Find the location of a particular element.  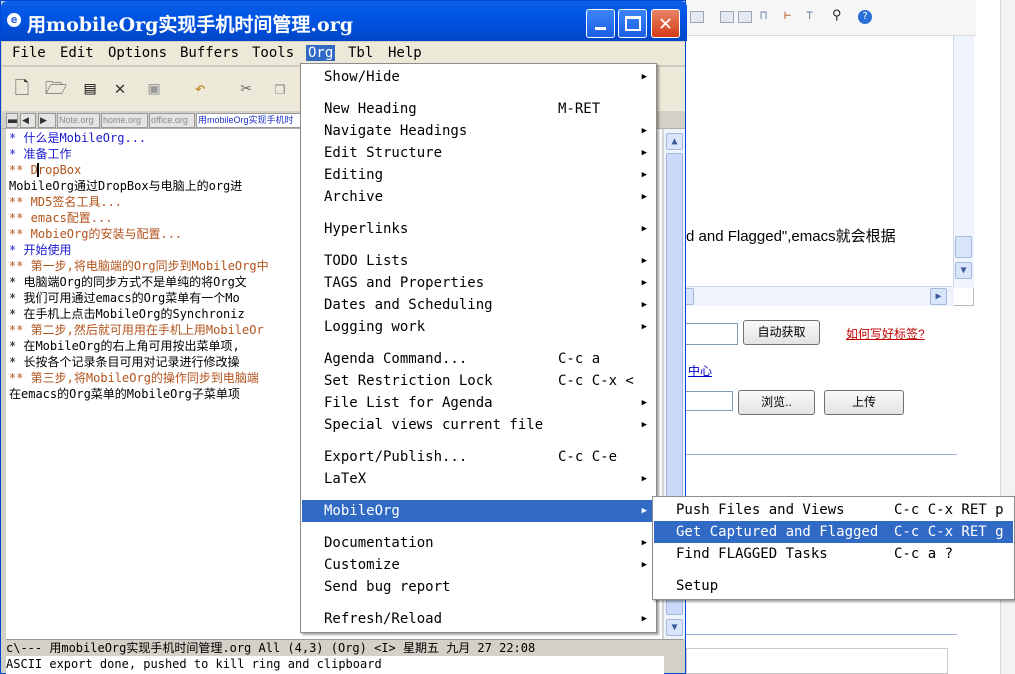

window-title: 用mobileOrg实现手机时间管理.org is located at coordinates (190, 25).